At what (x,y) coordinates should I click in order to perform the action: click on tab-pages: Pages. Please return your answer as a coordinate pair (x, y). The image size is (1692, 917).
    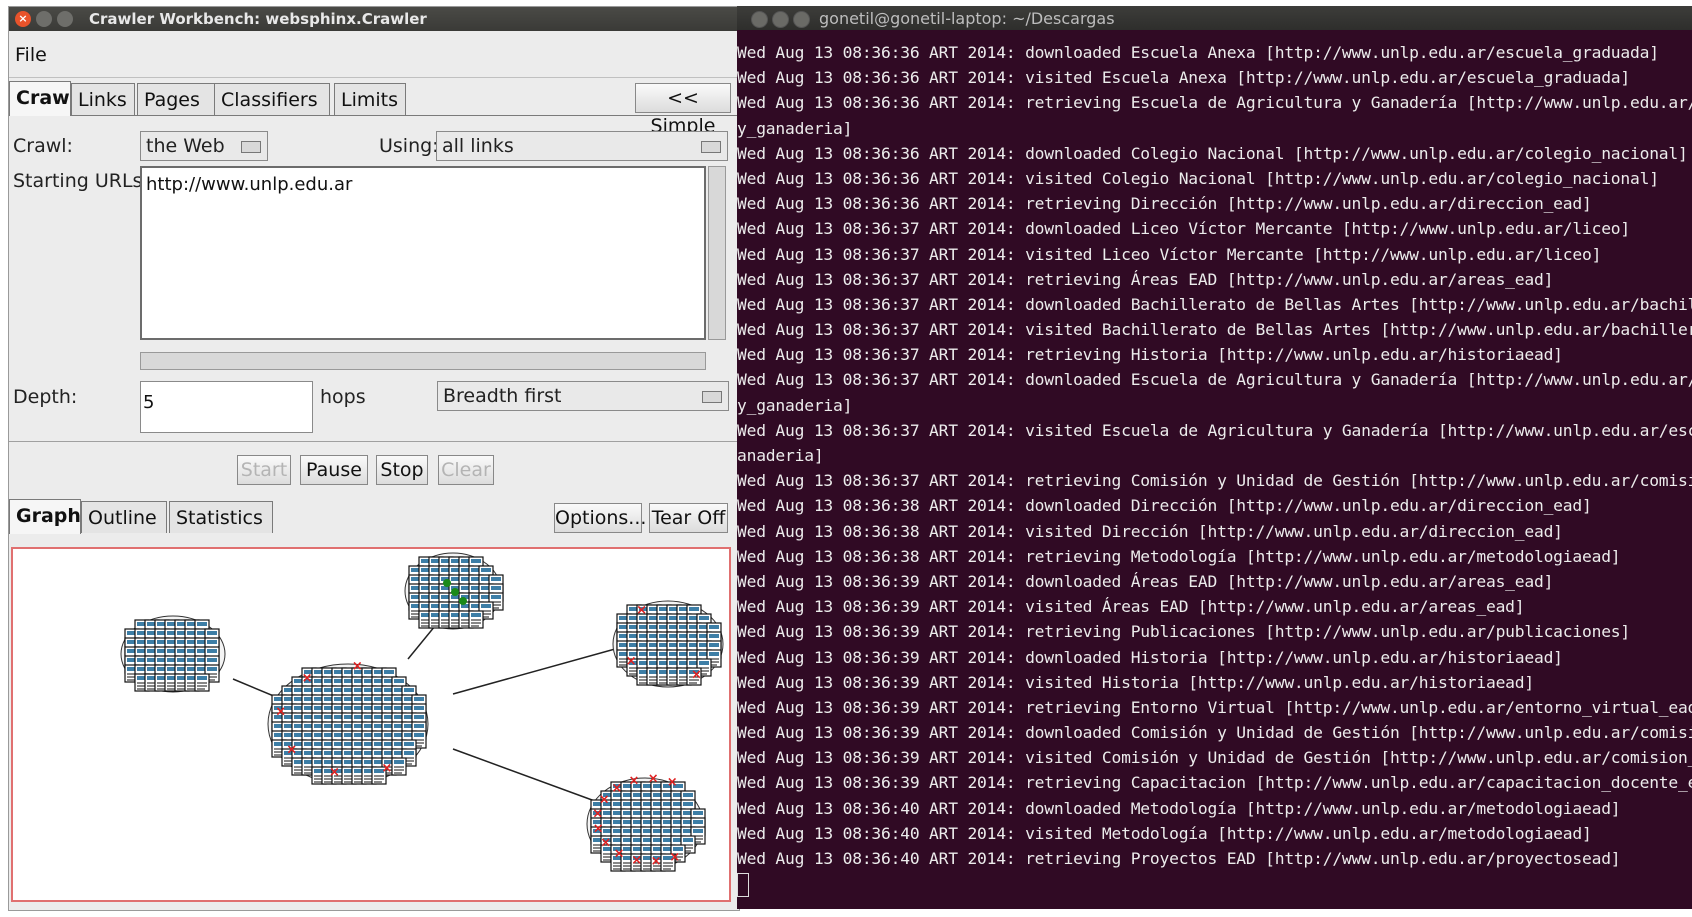
    Looking at the image, I should click on (179, 99).